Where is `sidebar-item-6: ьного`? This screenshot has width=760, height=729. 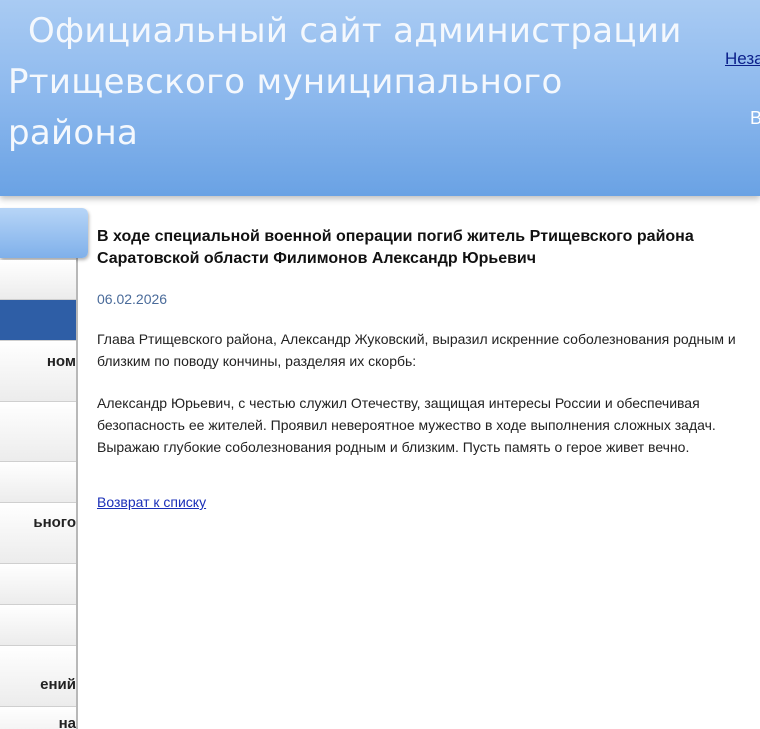
sidebar-item-6: ьного is located at coordinates (38, 533).